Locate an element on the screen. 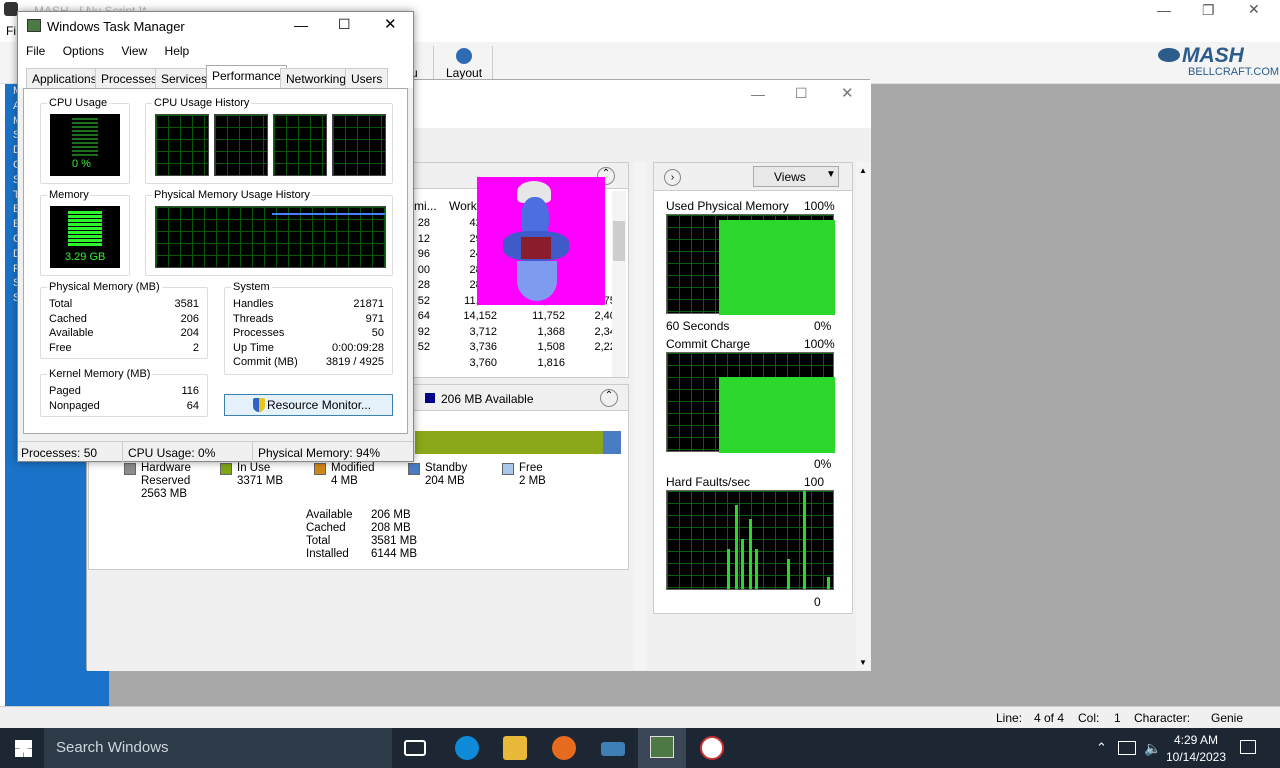  search-box: Search Windows is located at coordinates (218, 748).